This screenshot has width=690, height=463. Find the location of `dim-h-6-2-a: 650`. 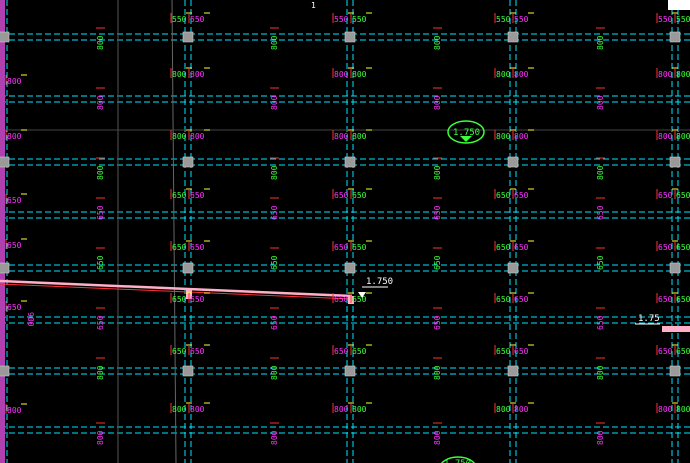

dim-h-6-2-a: 650 is located at coordinates (503, 351).